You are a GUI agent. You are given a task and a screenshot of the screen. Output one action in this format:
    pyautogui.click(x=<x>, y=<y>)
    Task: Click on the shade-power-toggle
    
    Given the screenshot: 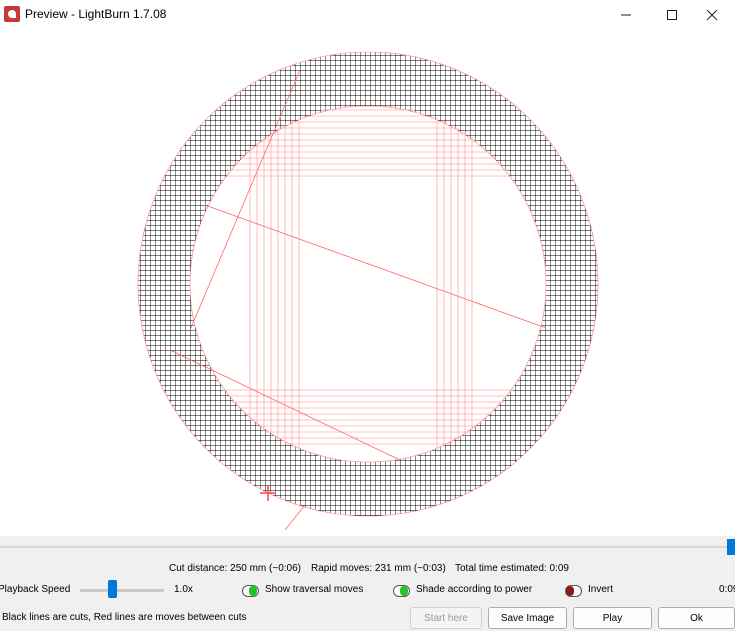 What is the action you would take?
    pyautogui.click(x=401, y=591)
    